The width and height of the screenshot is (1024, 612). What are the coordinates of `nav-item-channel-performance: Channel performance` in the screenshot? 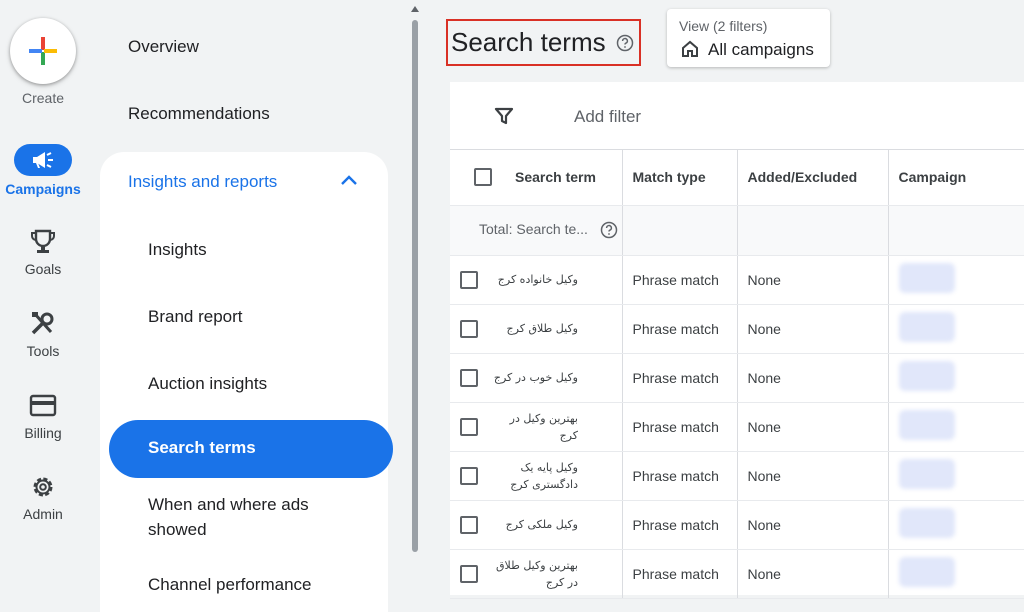 It's located at (229, 584).